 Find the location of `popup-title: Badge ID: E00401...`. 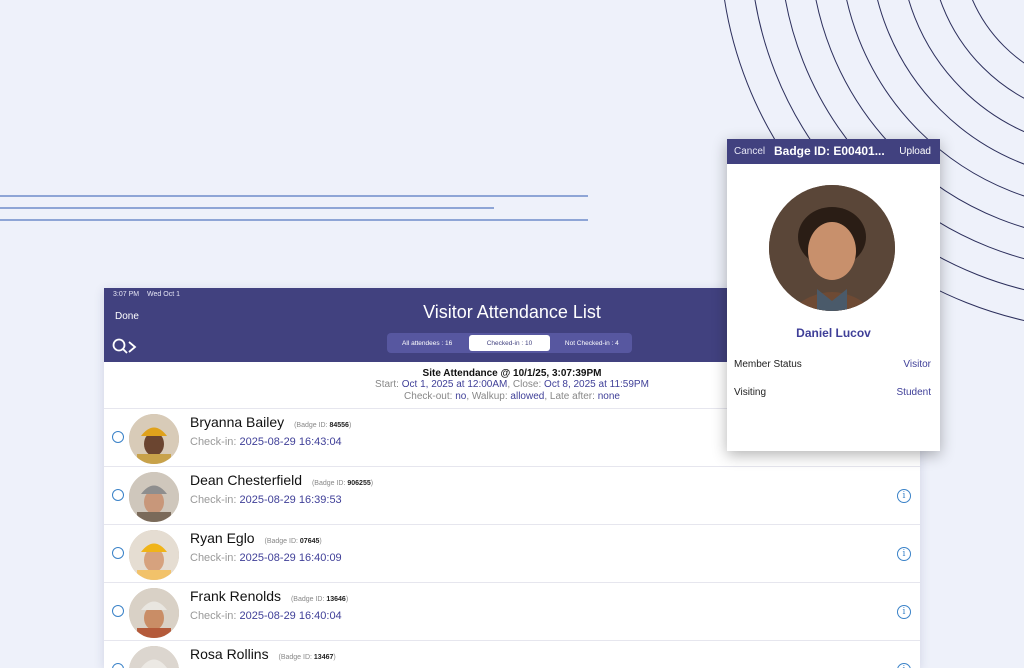

popup-title: Badge ID: E00401... is located at coordinates (829, 151).